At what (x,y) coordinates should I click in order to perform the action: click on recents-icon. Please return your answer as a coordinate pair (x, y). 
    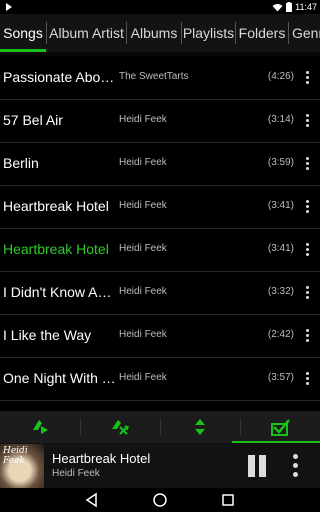
    Looking at the image, I should click on (228, 500).